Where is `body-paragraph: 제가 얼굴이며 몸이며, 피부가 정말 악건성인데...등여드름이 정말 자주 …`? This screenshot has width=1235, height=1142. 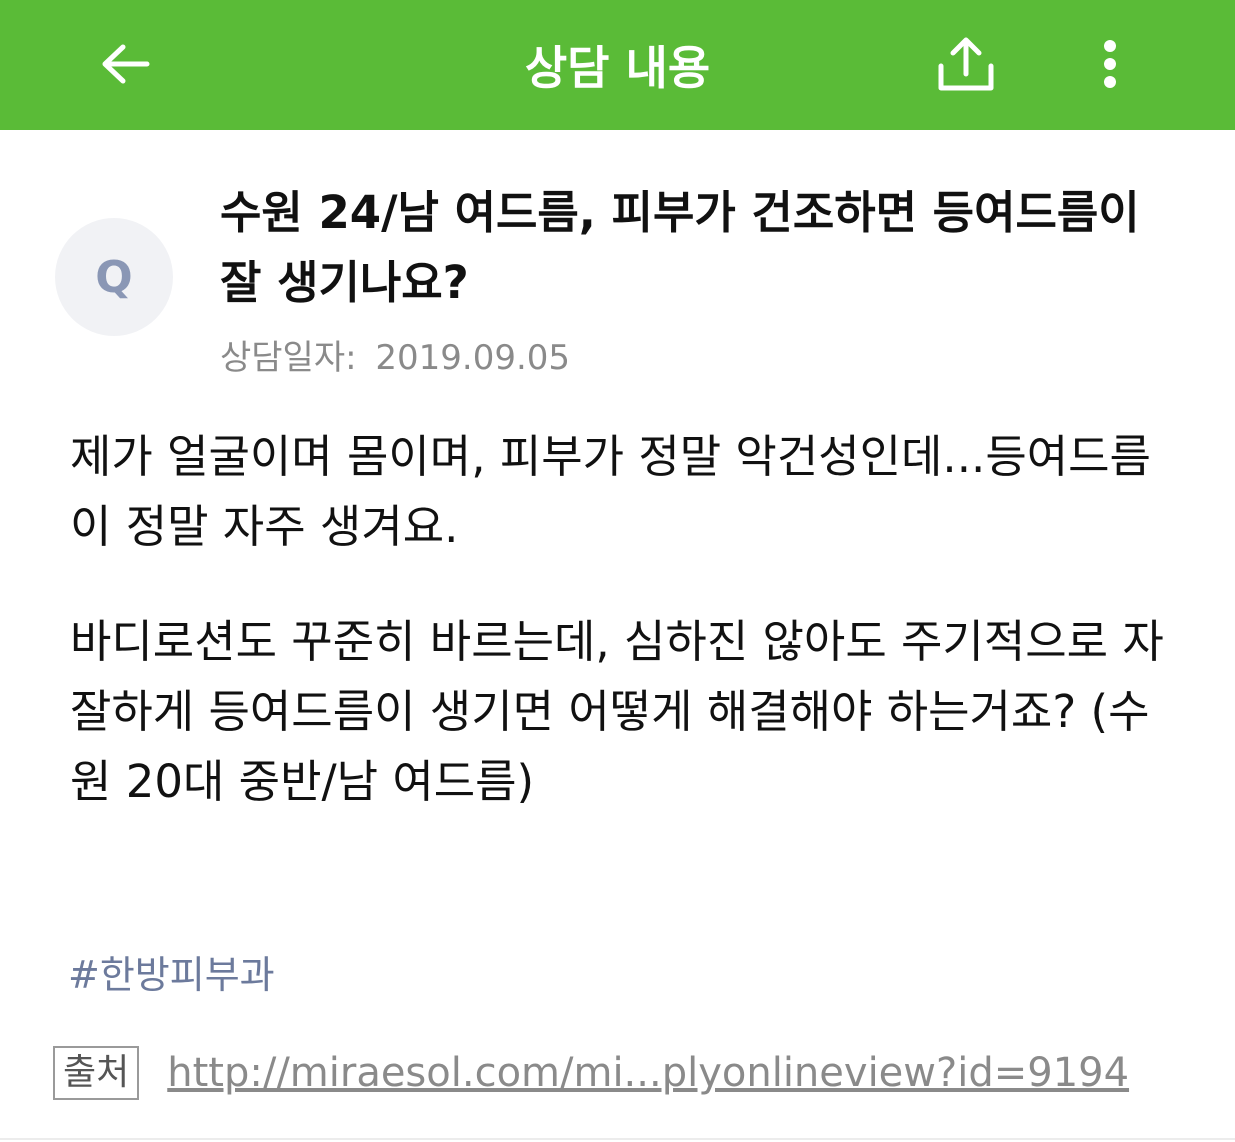
body-paragraph: 제가 얼굴이며 몸이며, 피부가 정말 악건성인데...등여드름이 정말 자주 … is located at coordinates (610, 491).